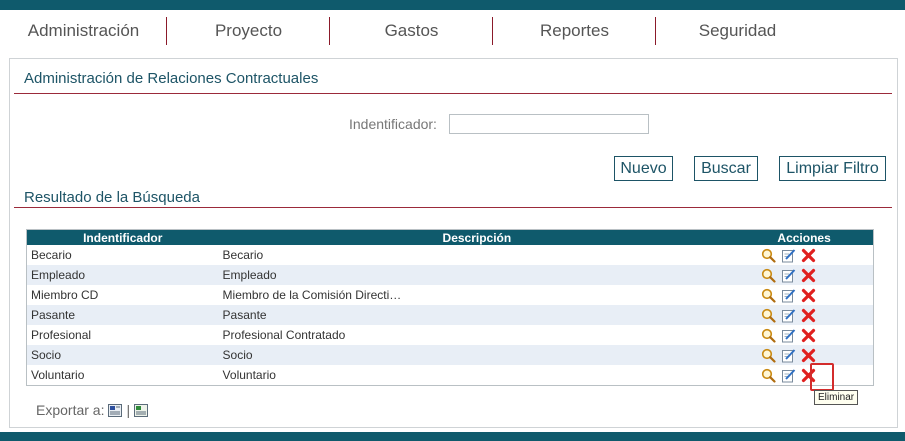 This screenshot has width=905, height=441. What do you see at coordinates (58, 375) in the screenshot?
I see `cell-identificador: Voluntario` at bounding box center [58, 375].